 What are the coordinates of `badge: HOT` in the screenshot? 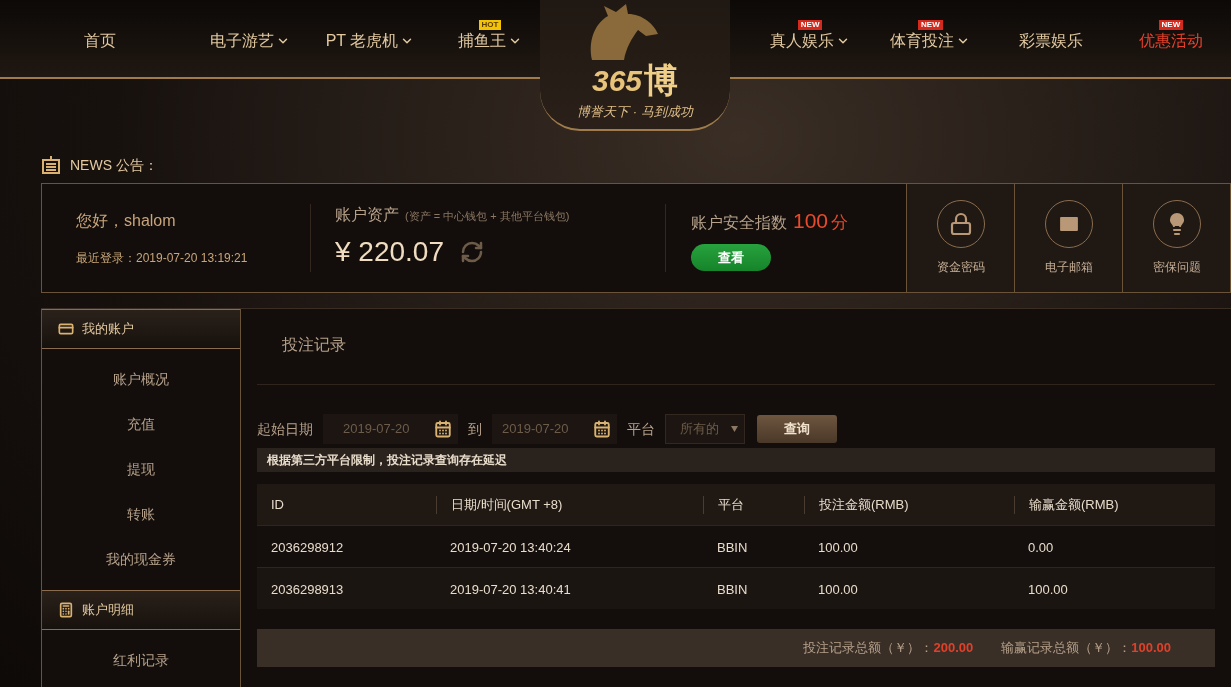 It's located at (490, 24).